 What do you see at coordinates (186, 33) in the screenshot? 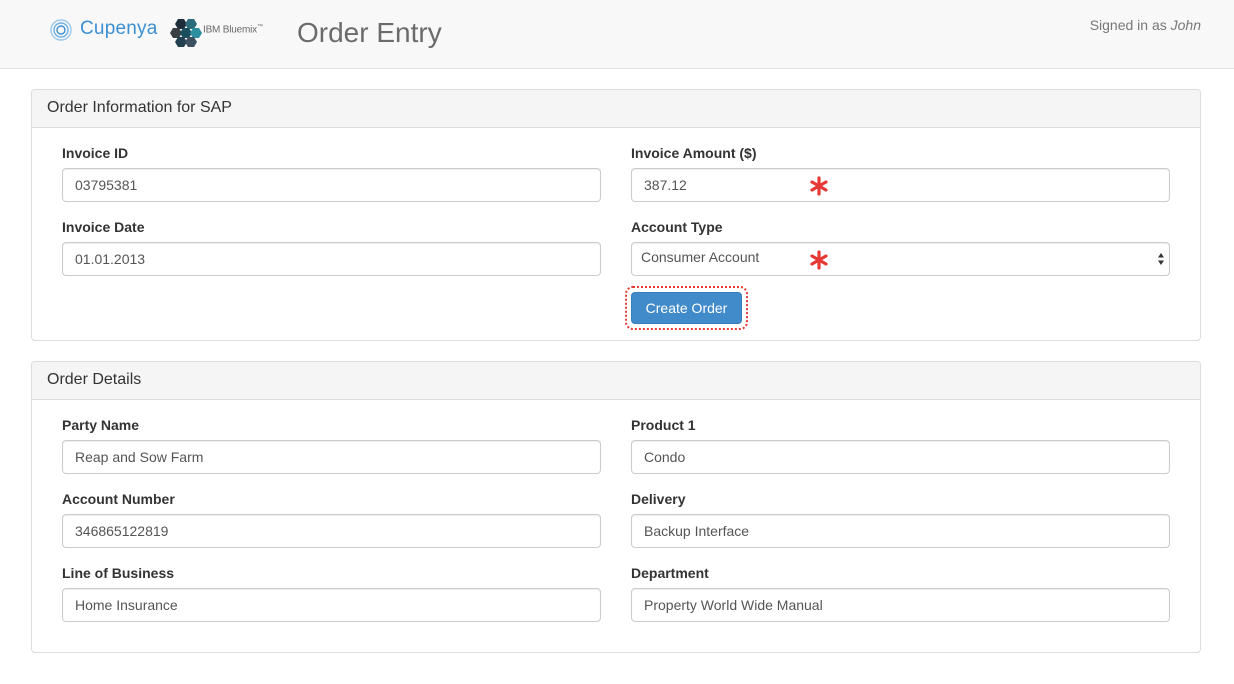
I see `bluemix-hexagon-icon` at bounding box center [186, 33].